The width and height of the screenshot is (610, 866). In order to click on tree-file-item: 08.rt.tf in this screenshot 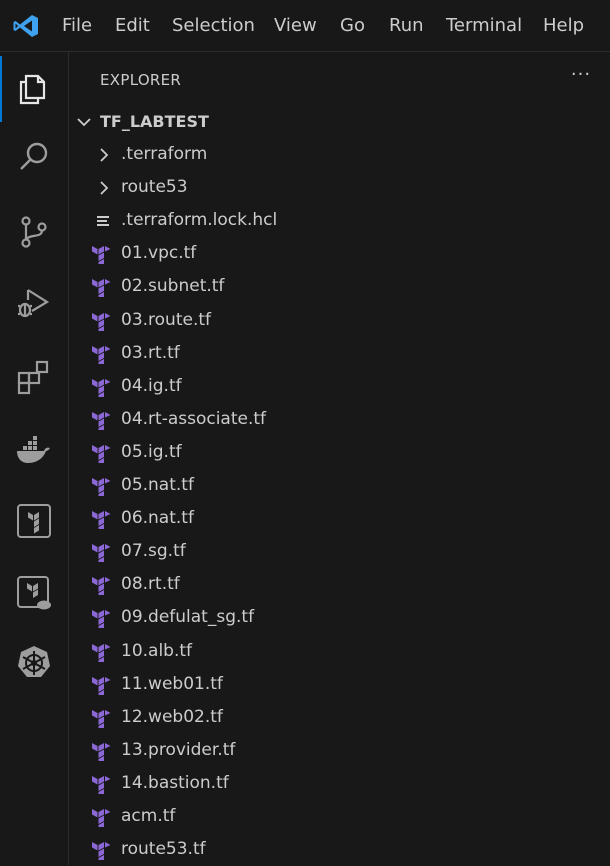, I will do `click(339, 584)`.